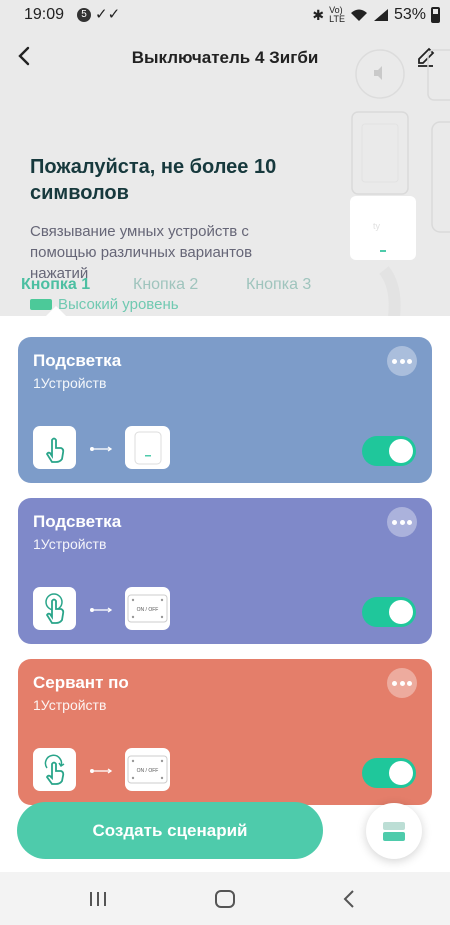 The height and width of the screenshot is (925, 450). I want to click on status-icons: ✱ Vo) LTE 53%, so click(376, 15).